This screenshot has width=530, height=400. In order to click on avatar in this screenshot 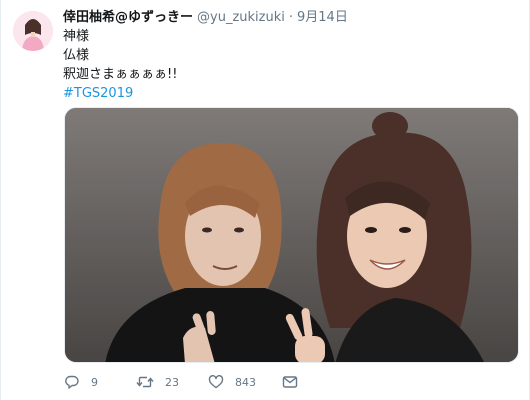, I will do `click(33, 31)`.